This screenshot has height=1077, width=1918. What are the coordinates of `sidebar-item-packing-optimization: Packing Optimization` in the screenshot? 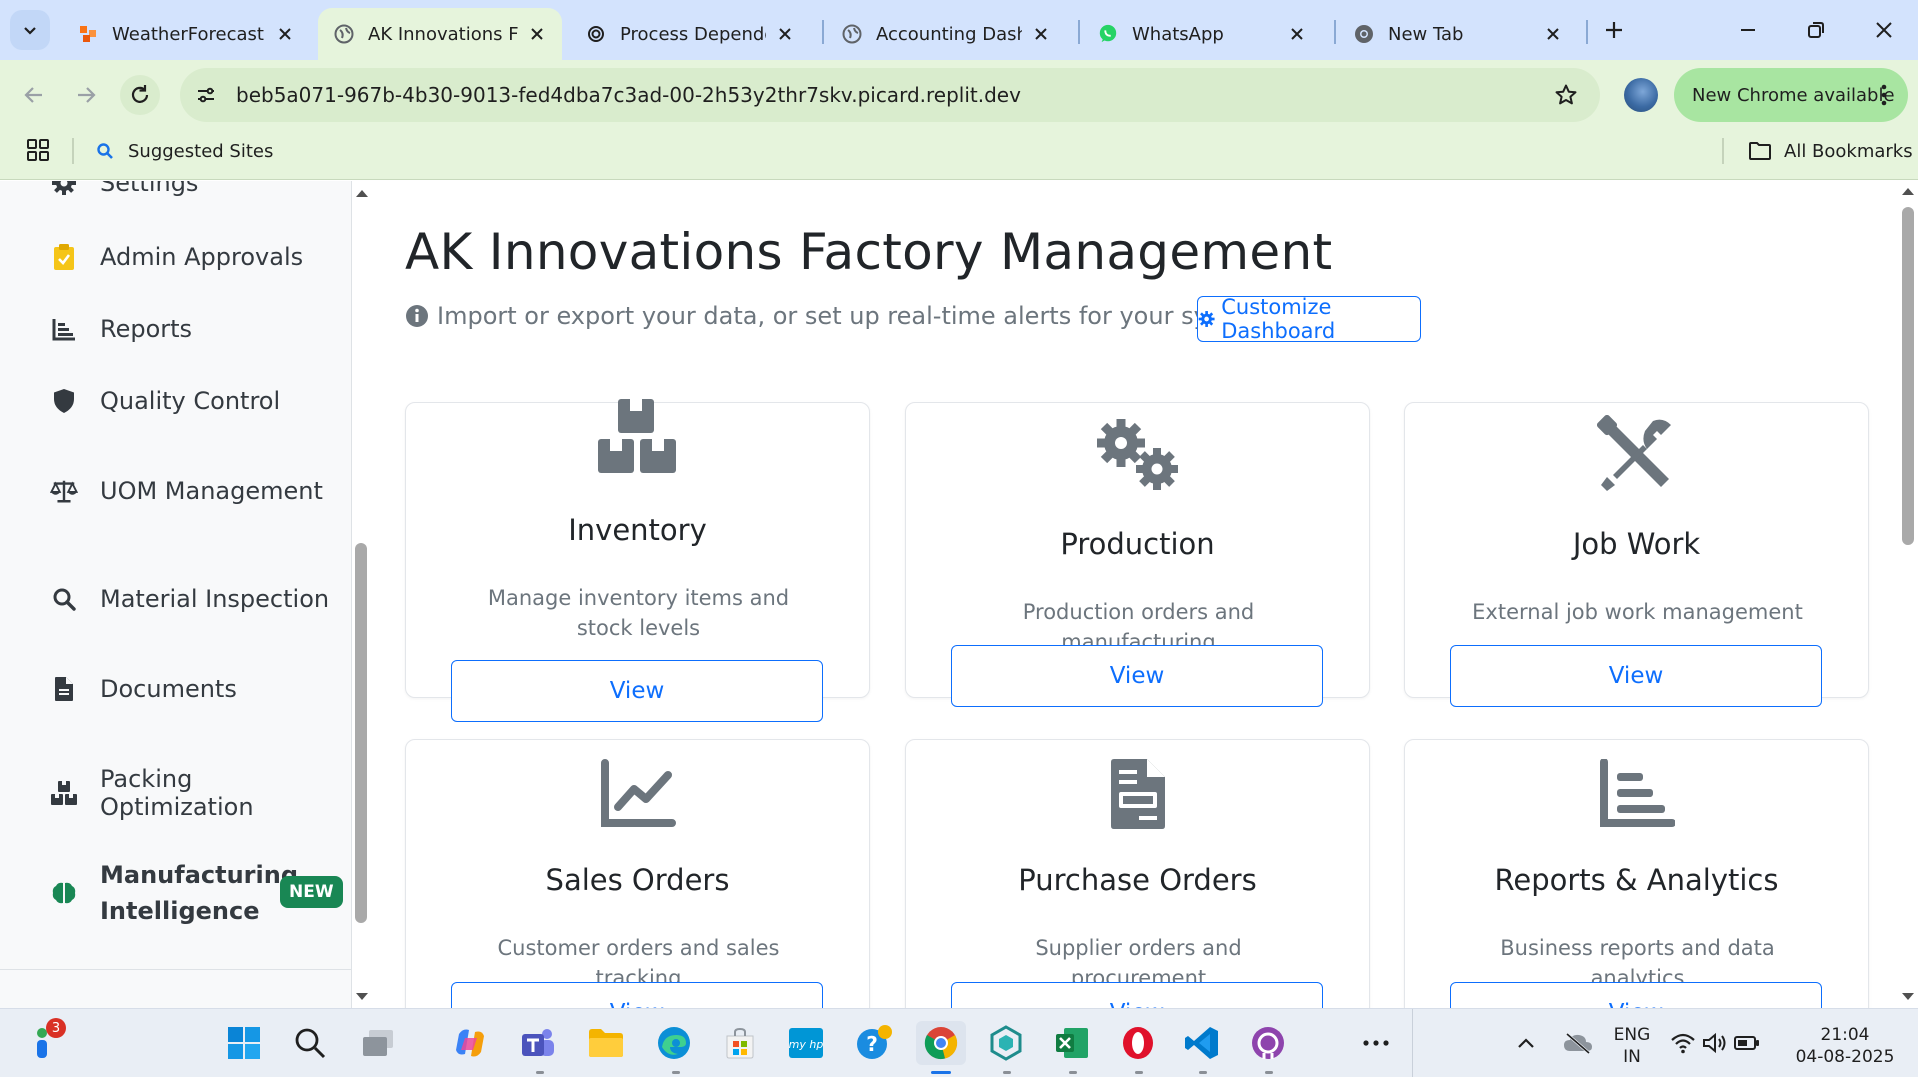 It's located at (200, 793).